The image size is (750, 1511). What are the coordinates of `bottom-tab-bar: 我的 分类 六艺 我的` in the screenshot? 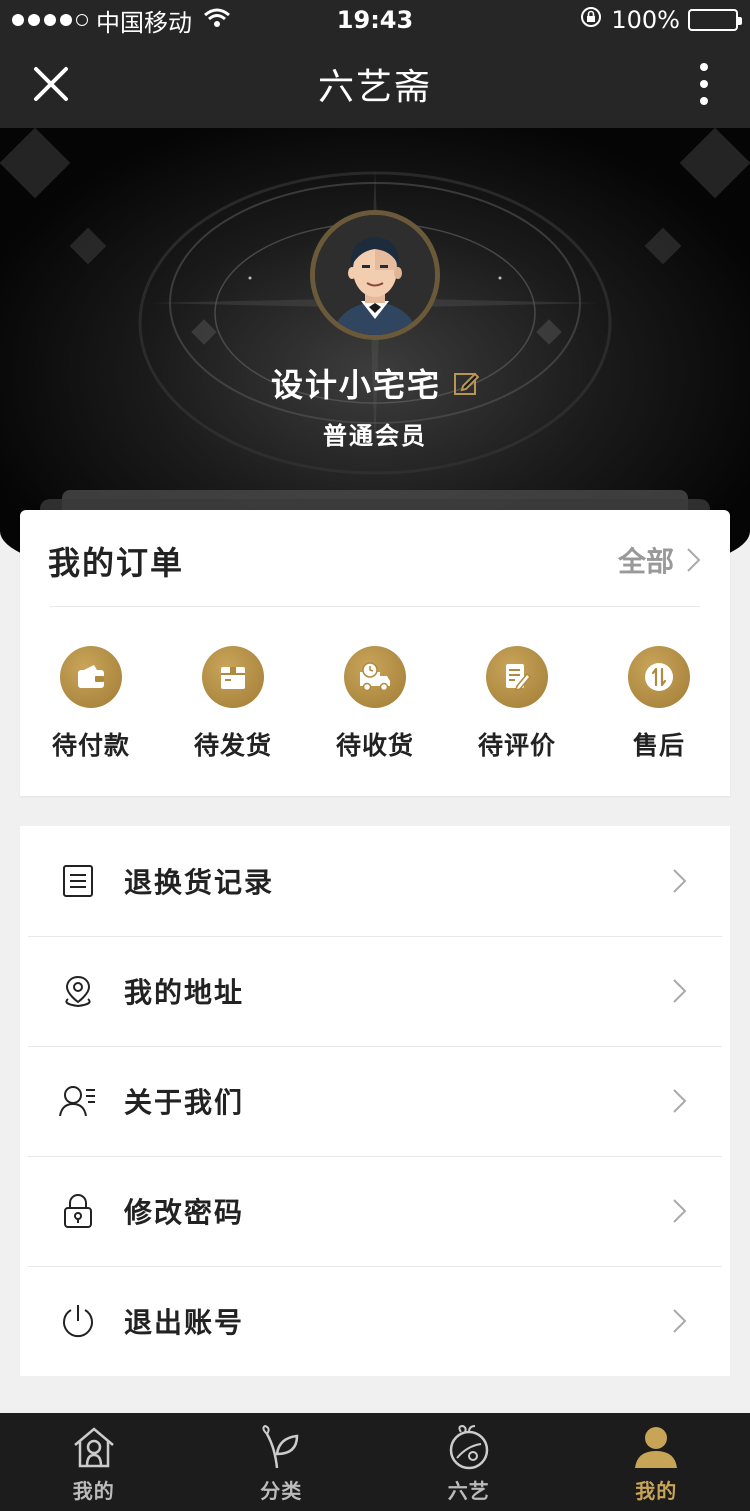 It's located at (375, 1462).